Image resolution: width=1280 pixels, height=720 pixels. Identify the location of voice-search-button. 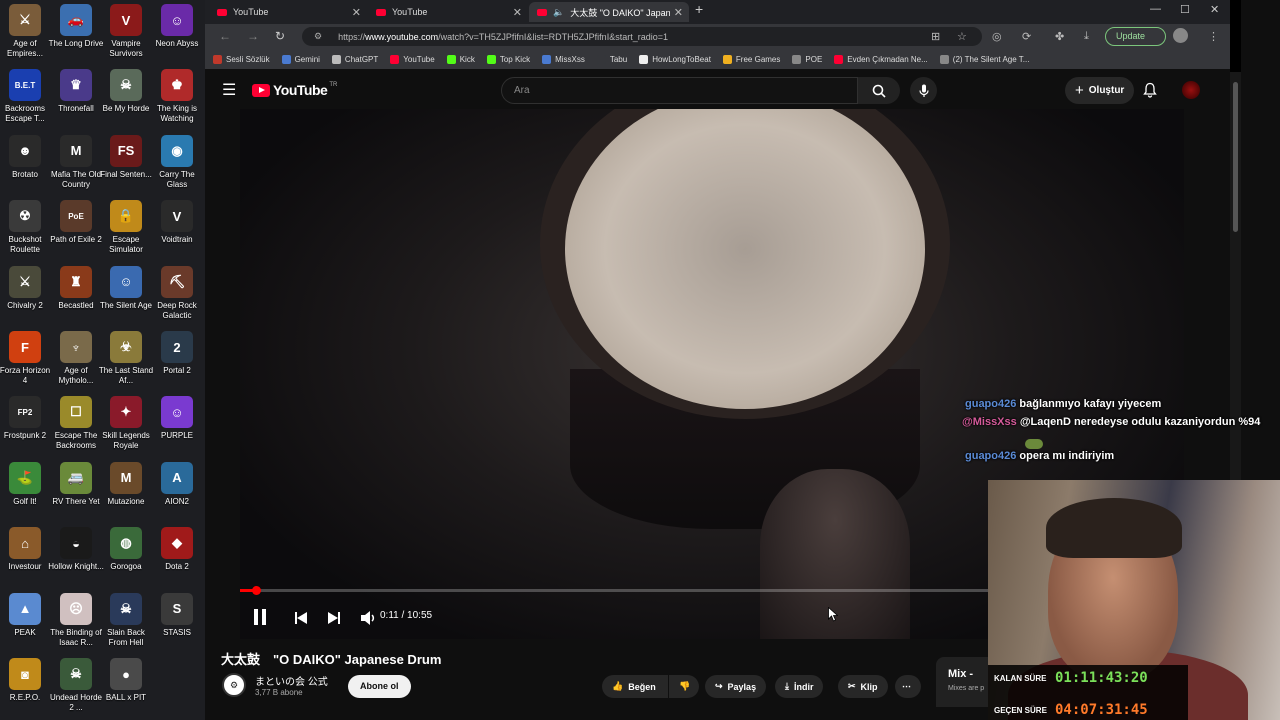
(923, 90).